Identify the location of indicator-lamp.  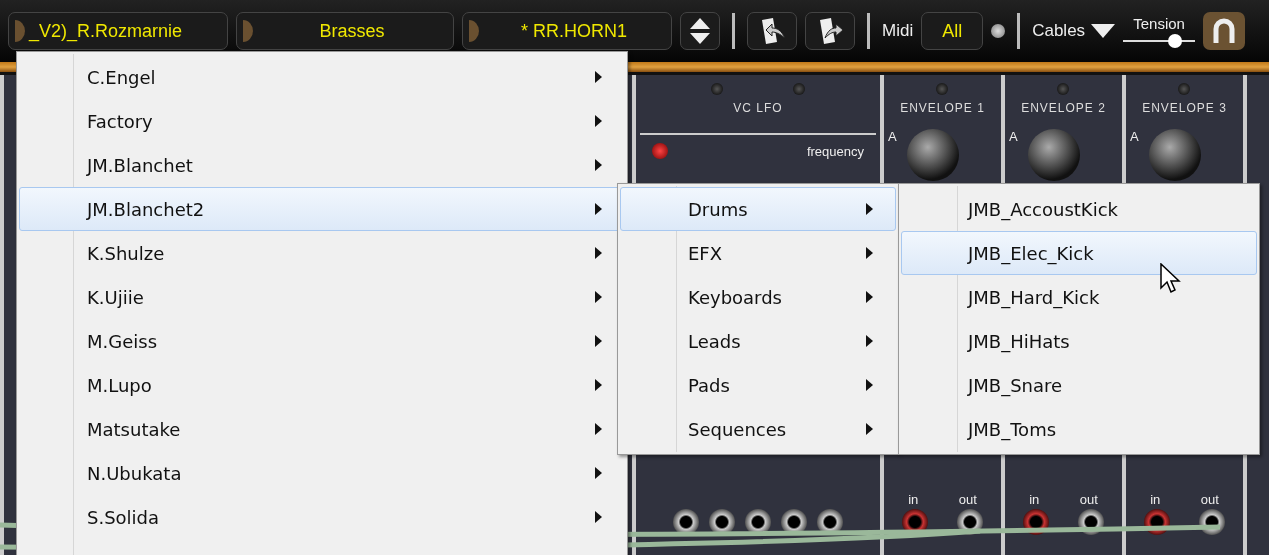
(660, 151).